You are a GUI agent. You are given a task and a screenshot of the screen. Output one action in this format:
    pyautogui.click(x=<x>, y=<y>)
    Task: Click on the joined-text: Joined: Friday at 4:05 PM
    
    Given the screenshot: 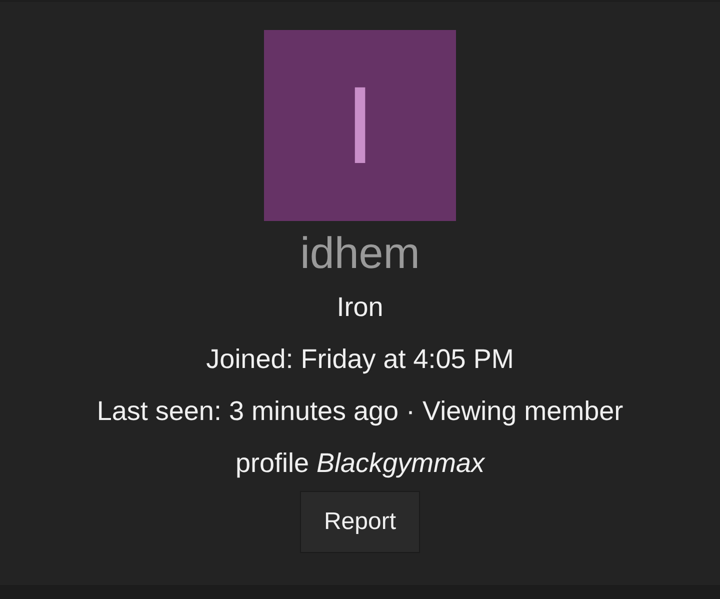 What is the action you would take?
    pyautogui.click(x=360, y=359)
    